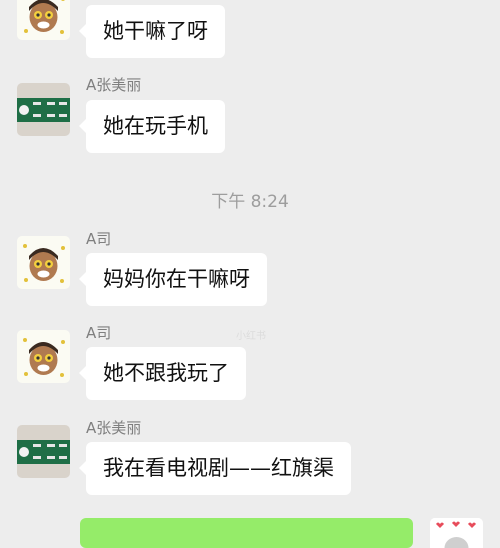 The width and height of the screenshot is (500, 548). What do you see at coordinates (162, 373) in the screenshot?
I see `message-bubble: 她不跟我玩了` at bounding box center [162, 373].